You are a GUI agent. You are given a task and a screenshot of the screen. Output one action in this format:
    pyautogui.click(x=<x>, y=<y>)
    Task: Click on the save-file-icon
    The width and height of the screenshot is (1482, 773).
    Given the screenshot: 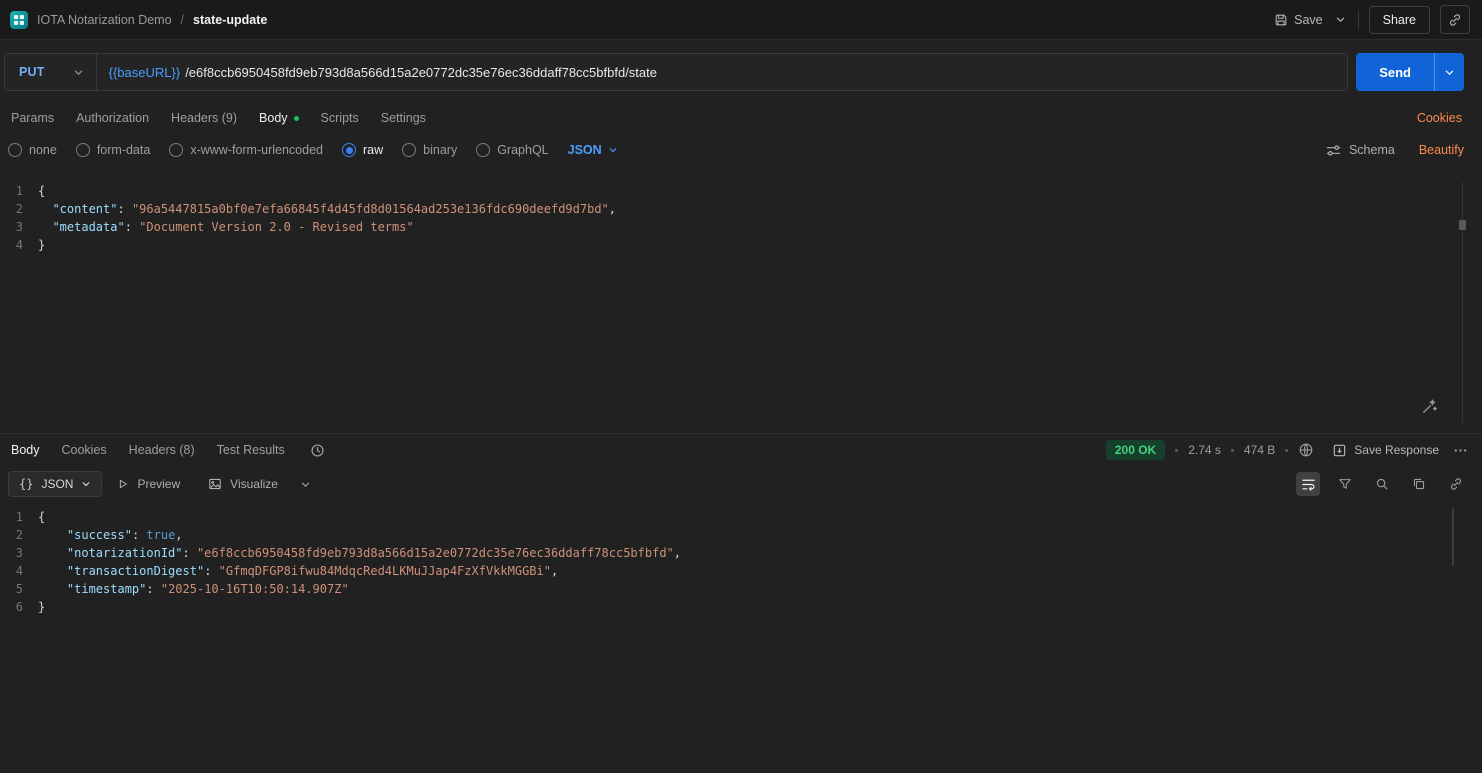 What is the action you would take?
    pyautogui.click(x=1339, y=450)
    